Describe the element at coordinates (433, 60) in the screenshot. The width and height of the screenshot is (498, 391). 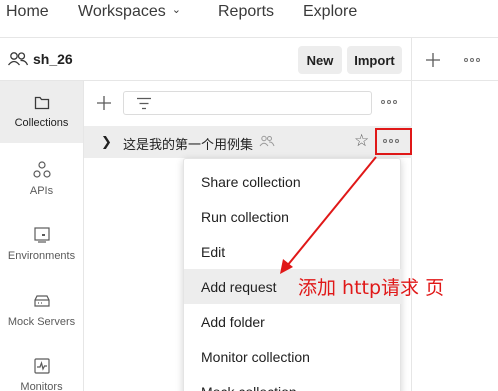
I see `new-tab-plus-icon` at that location.